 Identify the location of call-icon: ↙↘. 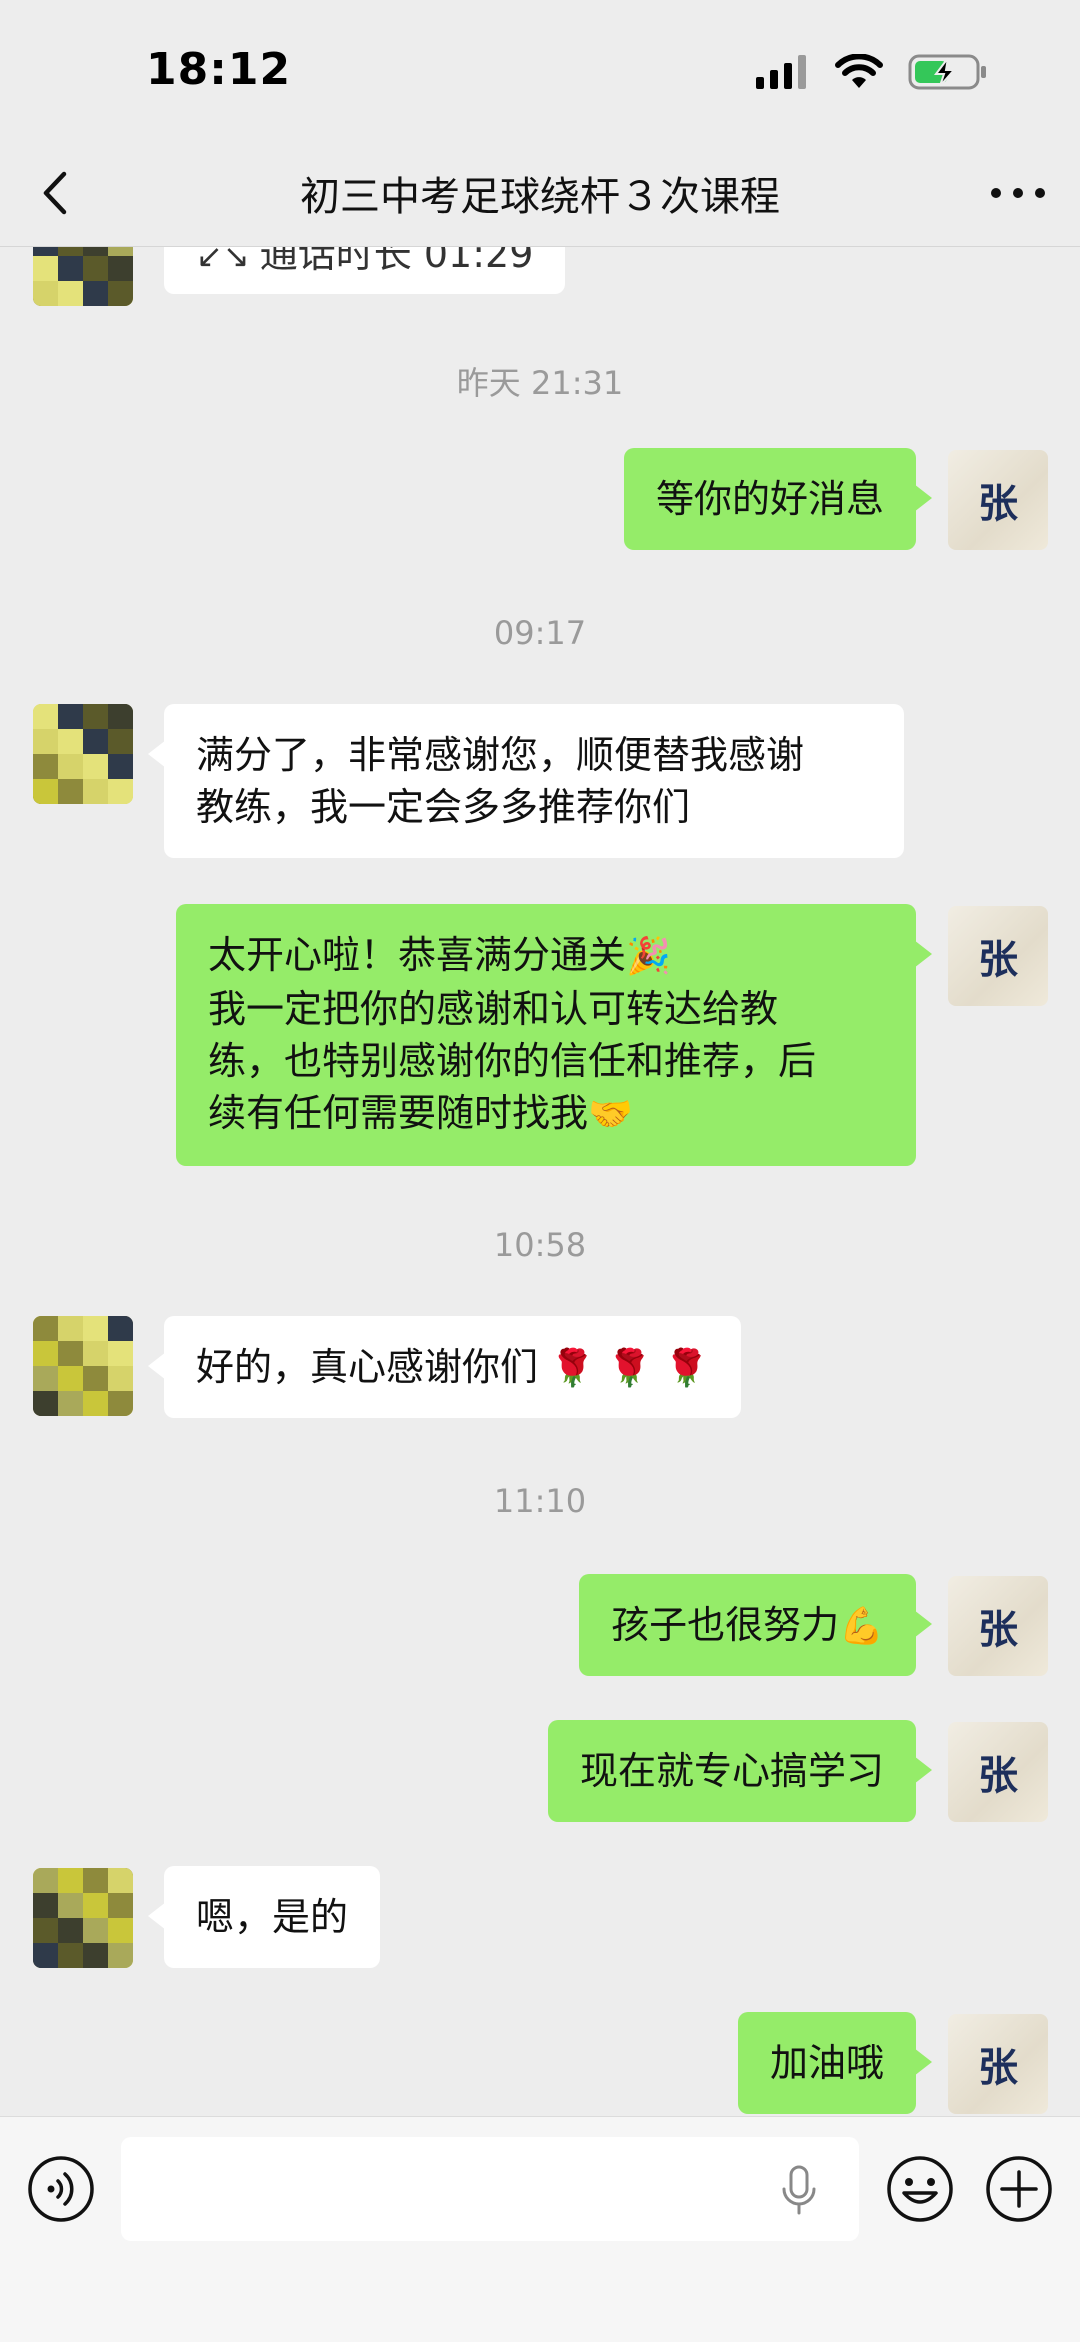
(228, 260).